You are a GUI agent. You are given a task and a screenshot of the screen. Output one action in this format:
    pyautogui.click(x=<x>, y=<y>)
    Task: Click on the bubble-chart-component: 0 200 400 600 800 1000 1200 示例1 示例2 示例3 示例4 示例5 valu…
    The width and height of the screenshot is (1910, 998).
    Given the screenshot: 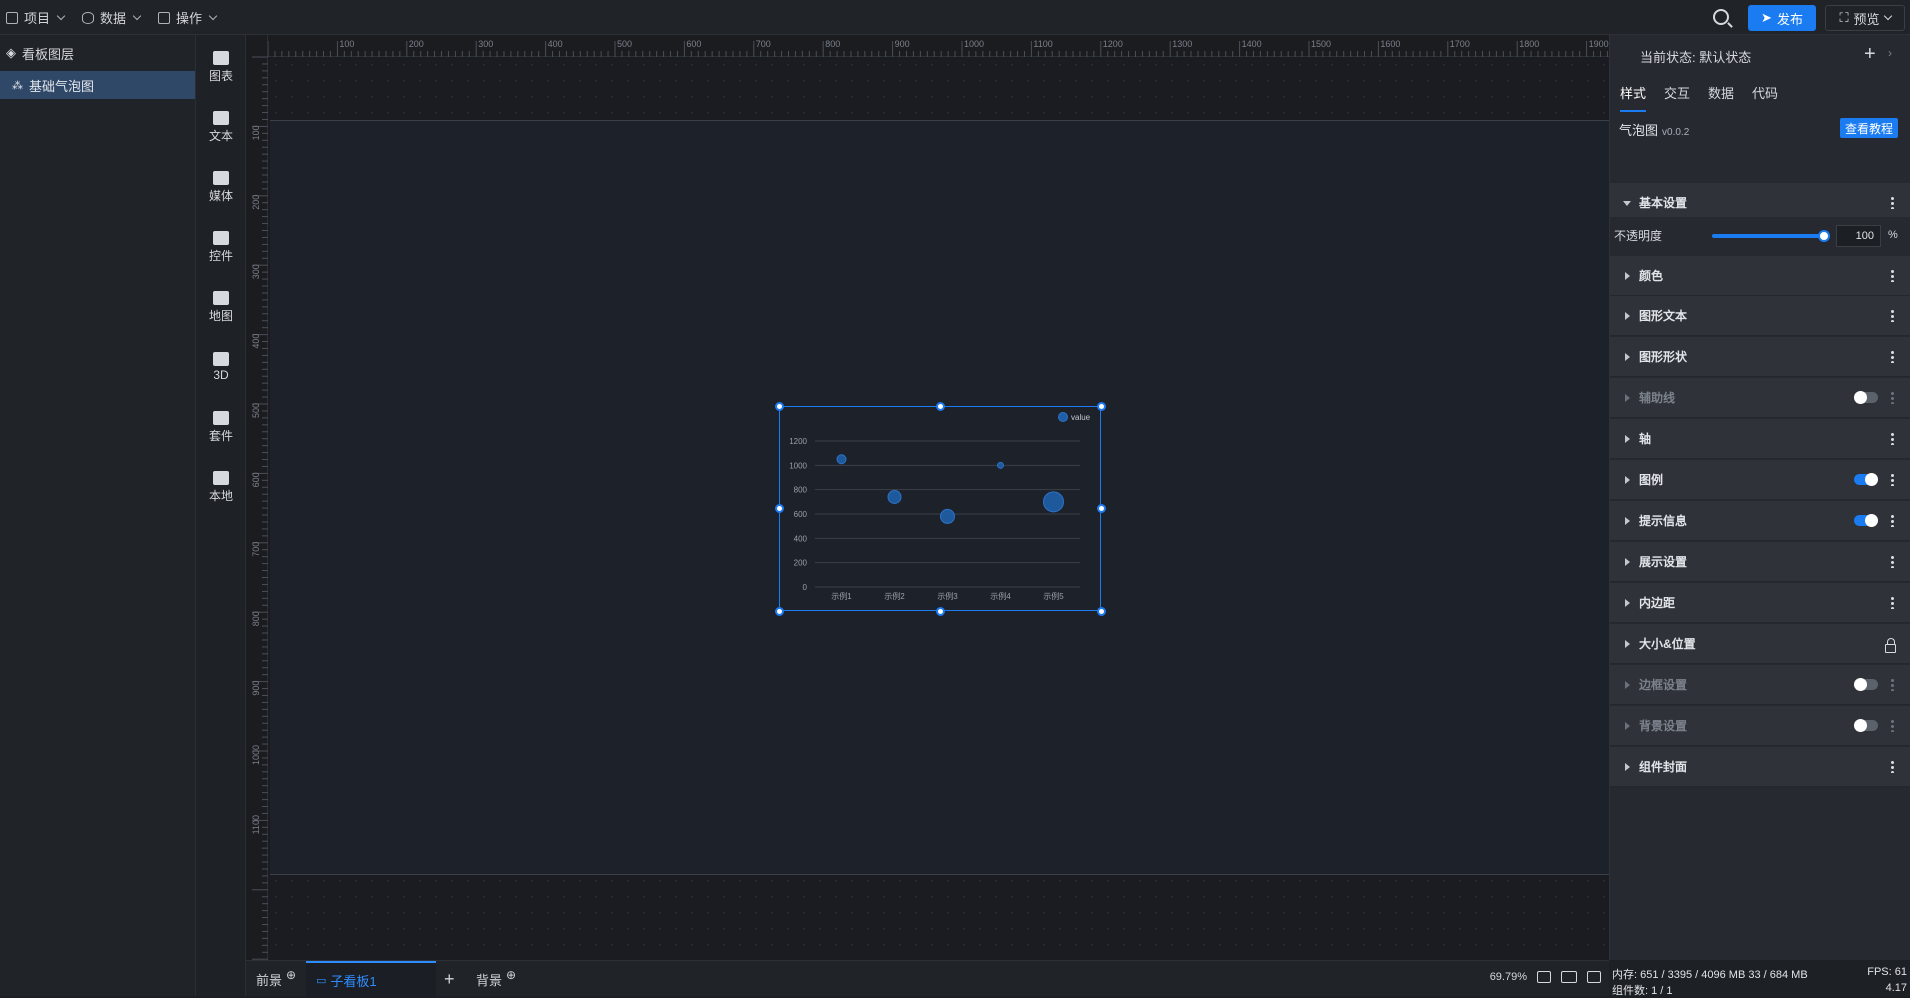 What is the action you would take?
    pyautogui.click(x=940, y=508)
    